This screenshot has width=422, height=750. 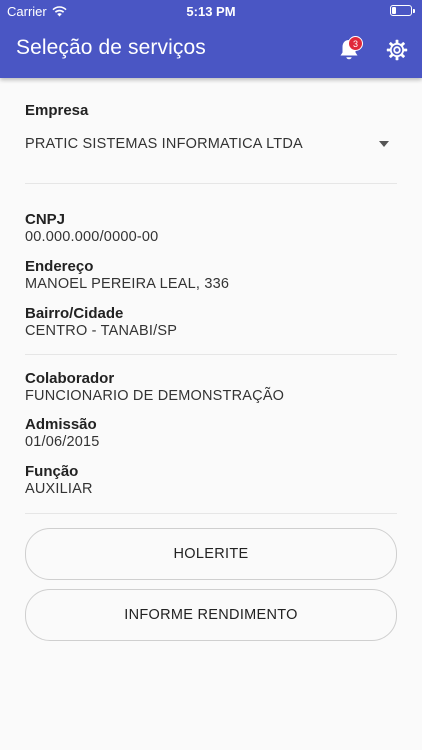 What do you see at coordinates (402, 10) in the screenshot?
I see `battery-icon` at bounding box center [402, 10].